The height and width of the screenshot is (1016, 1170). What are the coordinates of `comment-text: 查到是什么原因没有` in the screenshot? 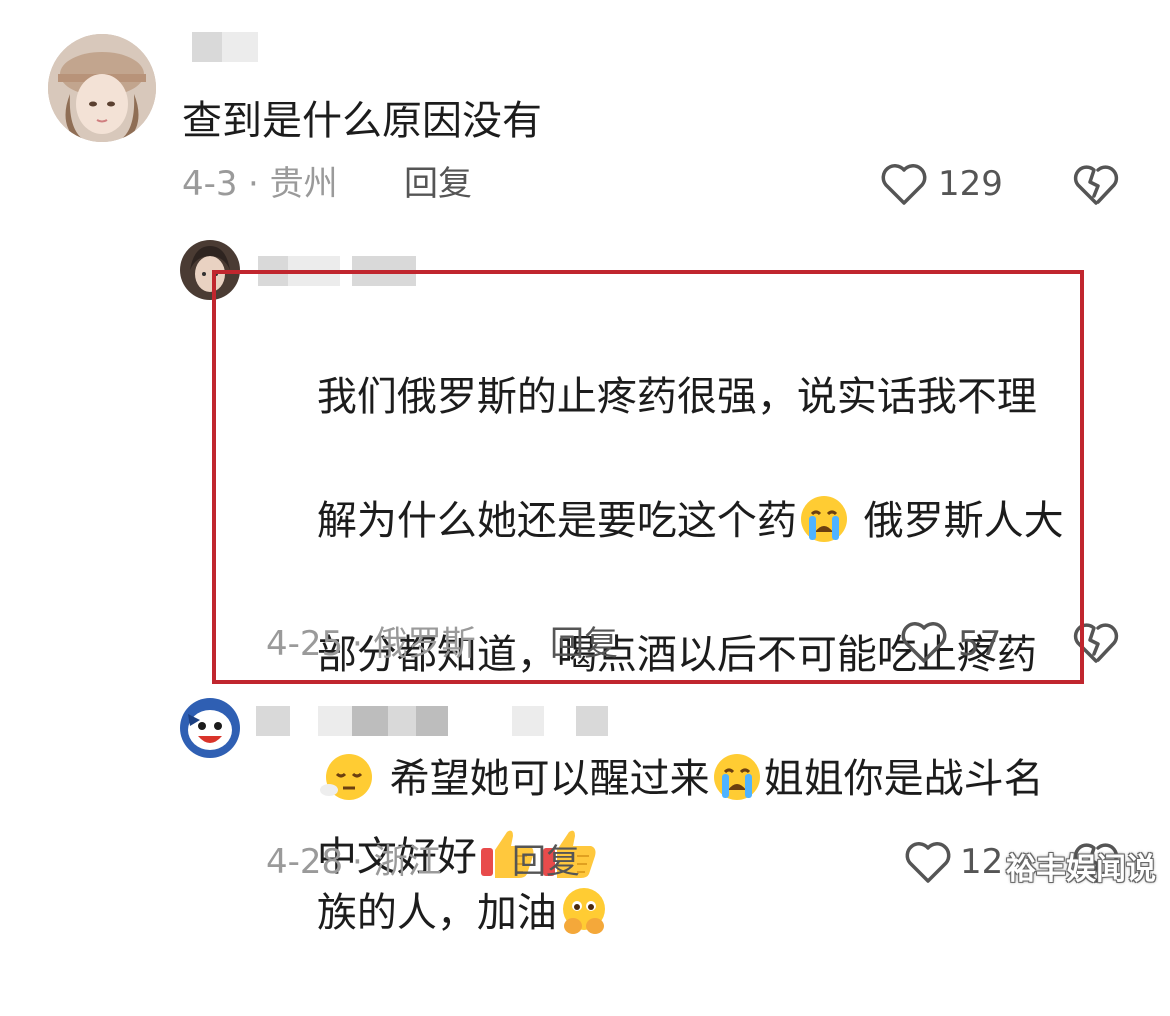 It's located at (362, 121).